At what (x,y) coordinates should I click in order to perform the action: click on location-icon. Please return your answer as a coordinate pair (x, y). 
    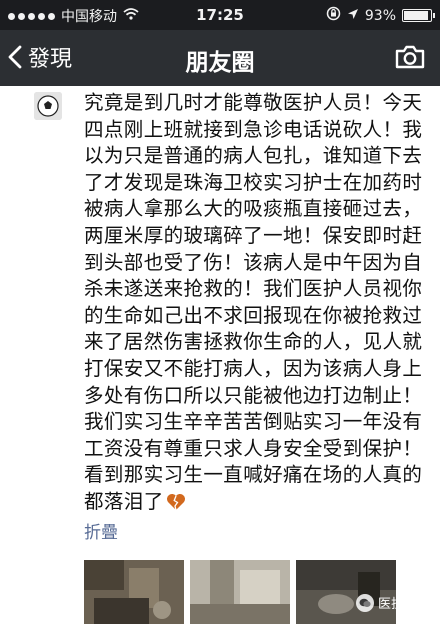
    Looking at the image, I should click on (353, 16).